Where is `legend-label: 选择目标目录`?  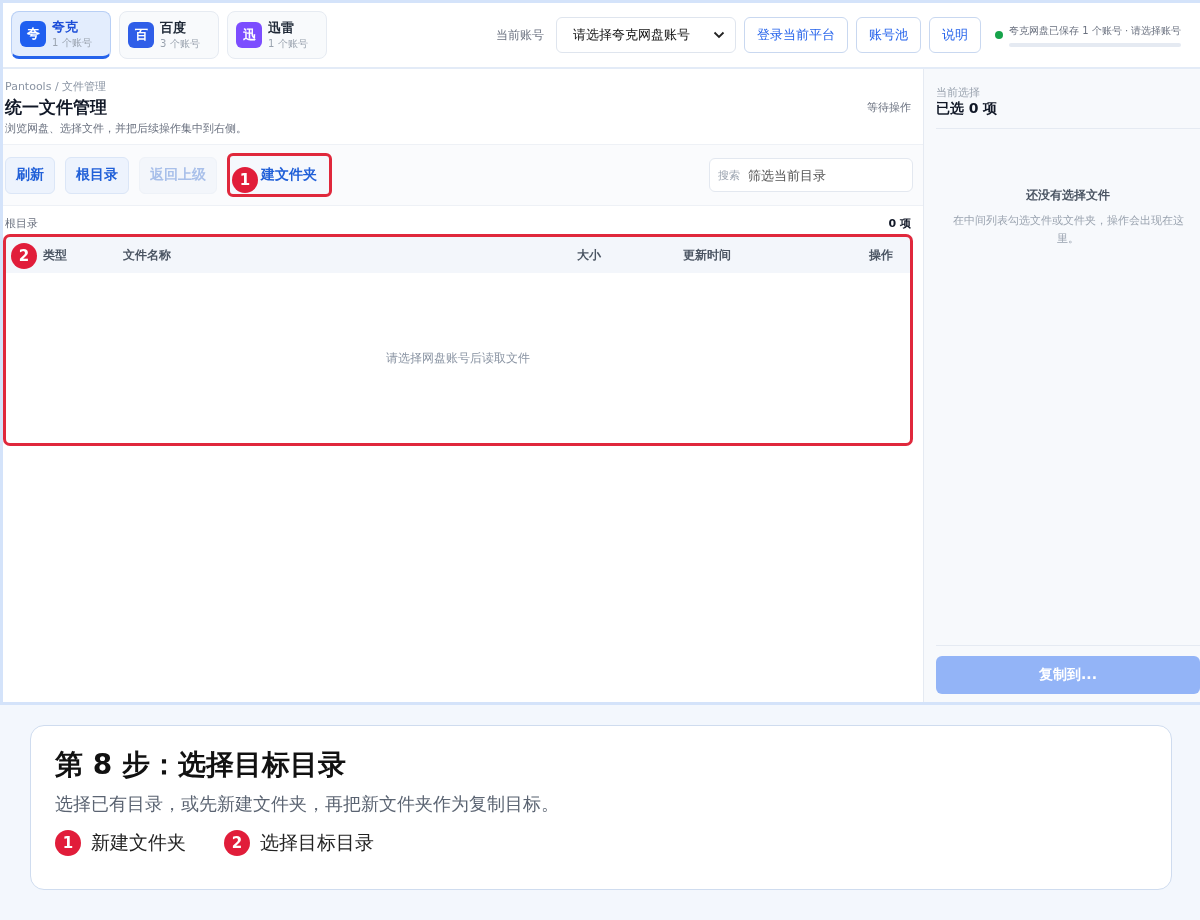
legend-label: 选择目标目录 is located at coordinates (317, 842).